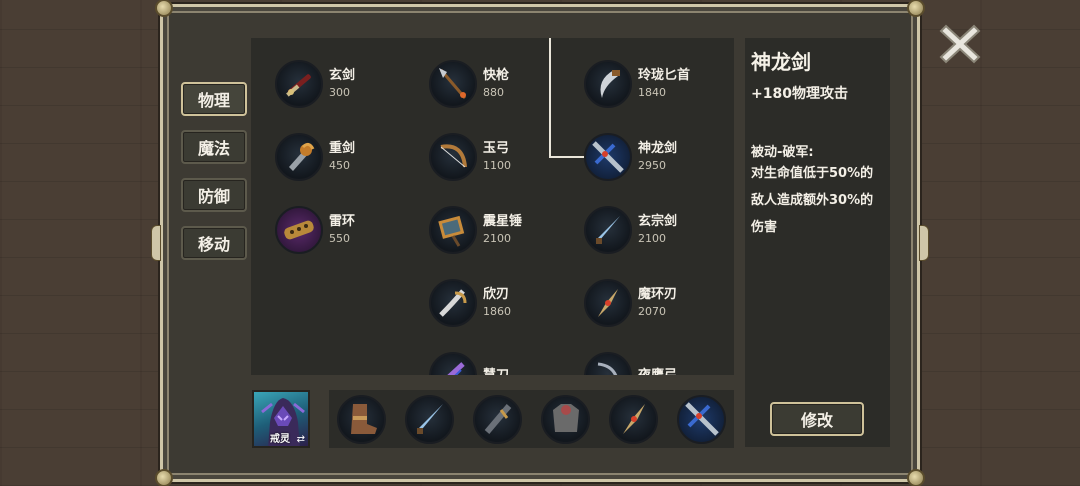 The image size is (1080, 486). What do you see at coordinates (652, 165) in the screenshot?
I see `item-price: 2950` at bounding box center [652, 165].